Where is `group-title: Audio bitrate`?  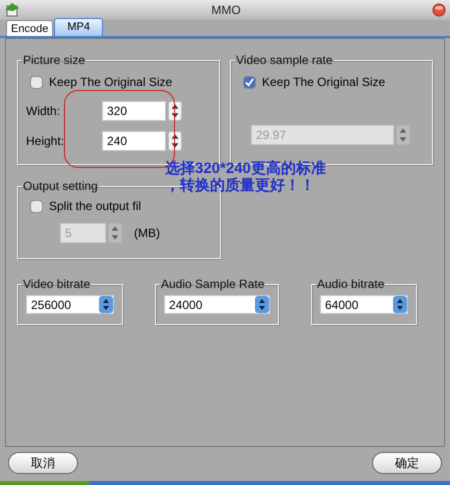 group-title: Audio bitrate is located at coordinates (351, 284).